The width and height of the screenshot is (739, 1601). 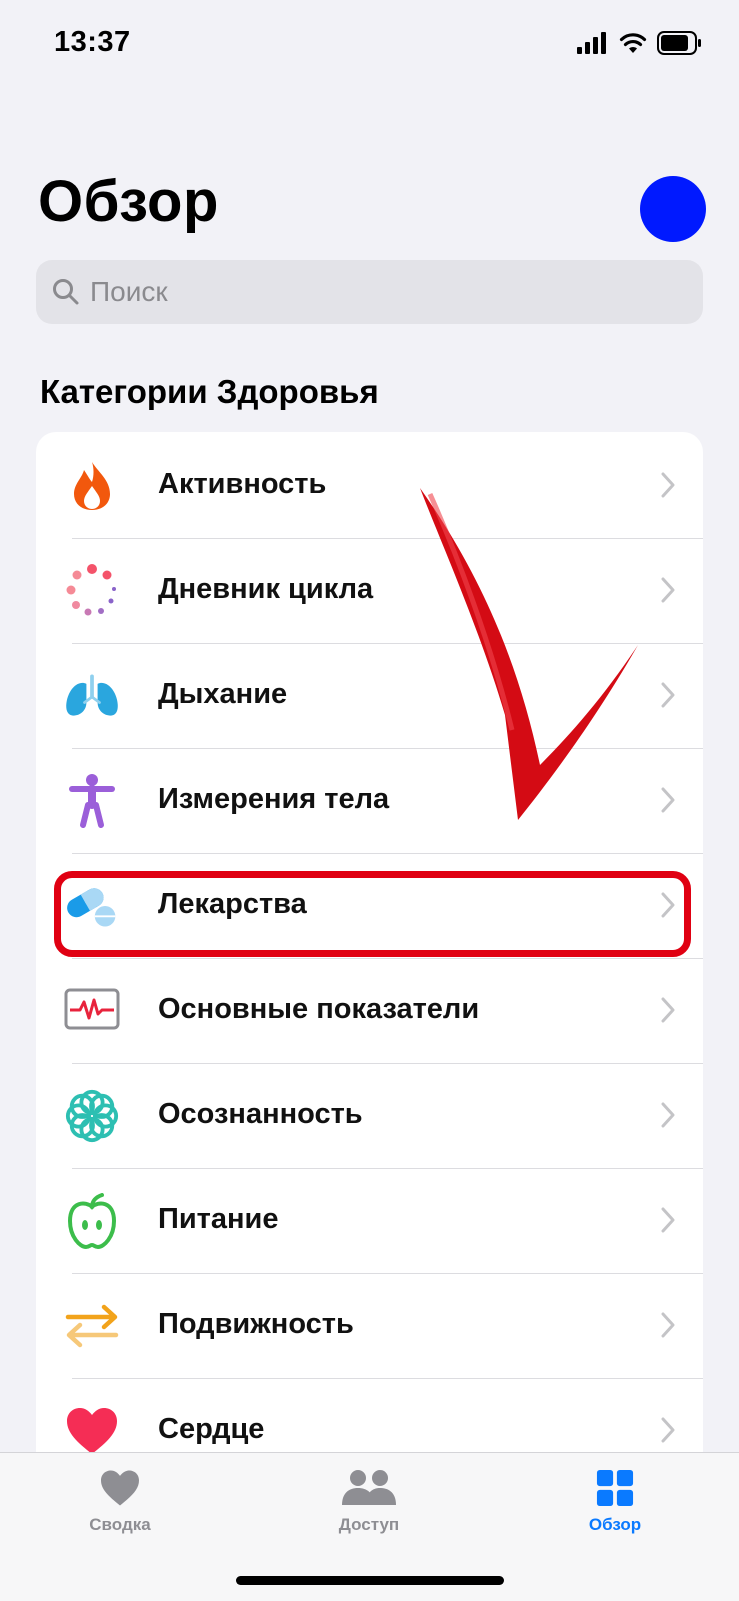 What do you see at coordinates (92, 1116) in the screenshot?
I see `flower-icon` at bounding box center [92, 1116].